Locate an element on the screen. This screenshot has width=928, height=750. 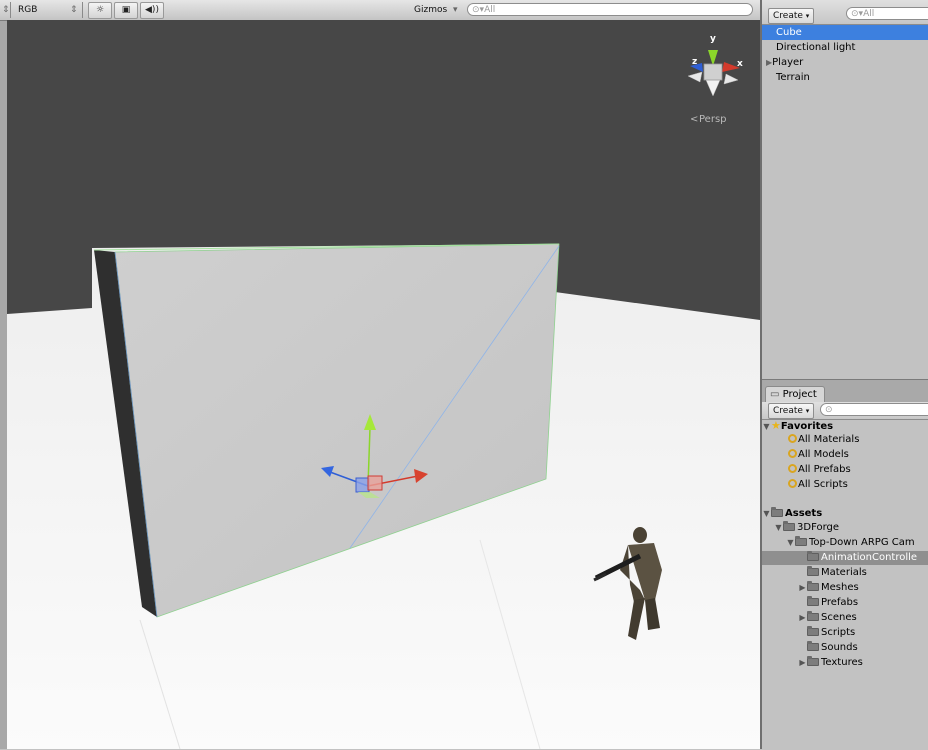
gizmo-z-label: z is located at coordinates (694, 62).